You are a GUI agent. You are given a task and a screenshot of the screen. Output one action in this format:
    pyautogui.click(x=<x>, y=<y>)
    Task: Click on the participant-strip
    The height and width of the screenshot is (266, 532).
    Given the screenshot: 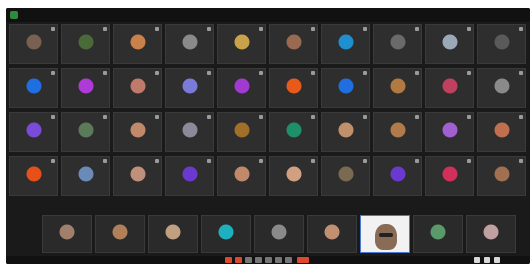 What is the action you would take?
    pyautogui.click(x=279, y=235)
    